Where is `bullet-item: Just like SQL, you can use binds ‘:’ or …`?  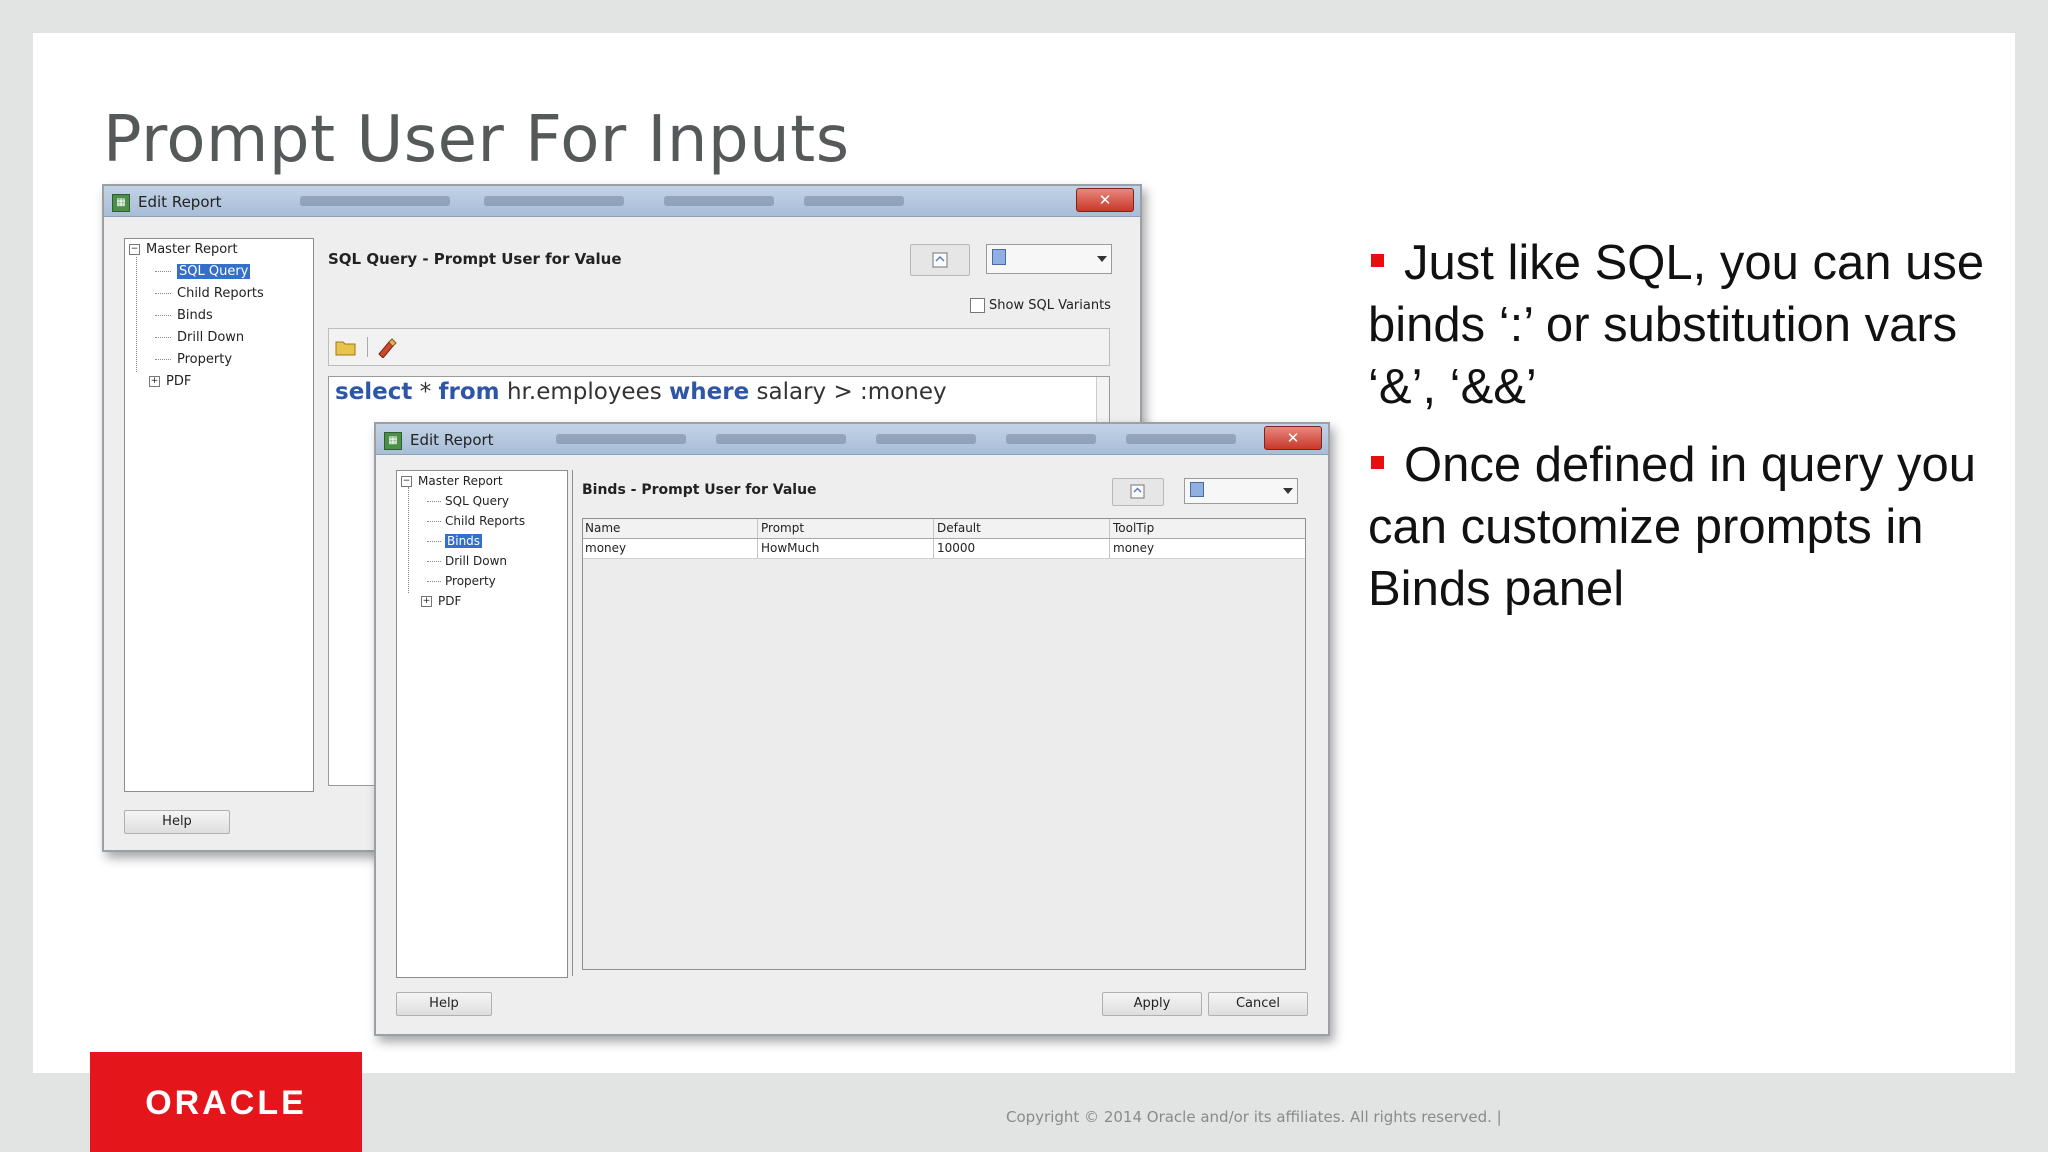 bullet-item: Just like SQL, you can use binds ‘:’ or … is located at coordinates (1676, 325).